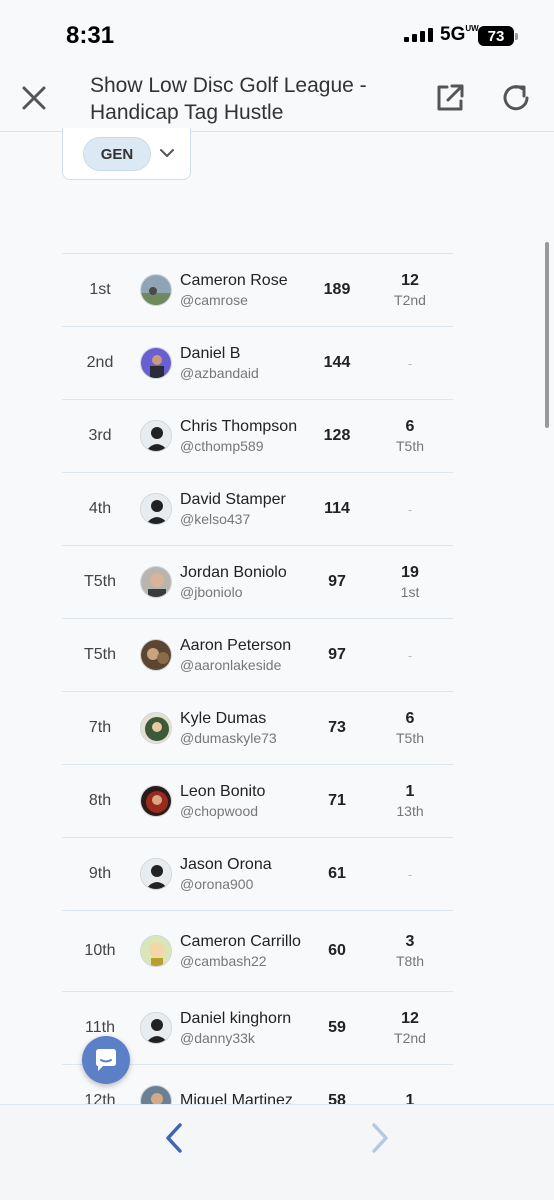 The image size is (554, 1200). I want to click on player-handle: @azbandaid, so click(219, 373).